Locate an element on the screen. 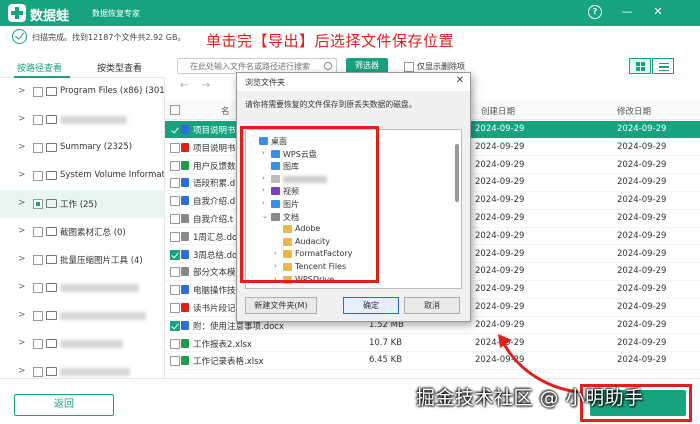 Image resolution: width=700 pixels, height=424 pixels. header-modified: 修改日期 is located at coordinates (634, 111).